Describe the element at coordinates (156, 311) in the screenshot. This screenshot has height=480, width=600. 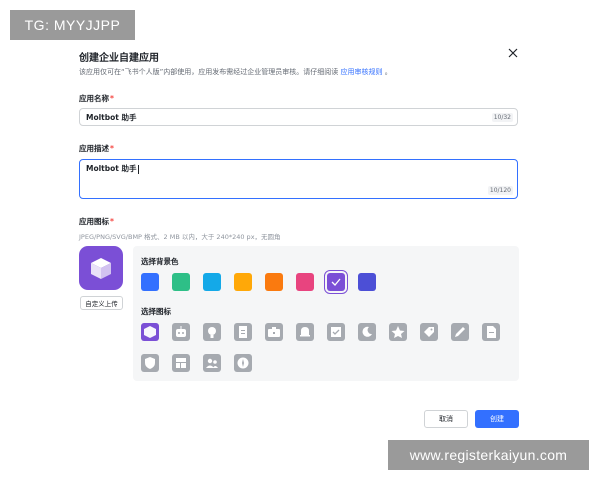
I see `icon-select-title: 选择图标` at that location.